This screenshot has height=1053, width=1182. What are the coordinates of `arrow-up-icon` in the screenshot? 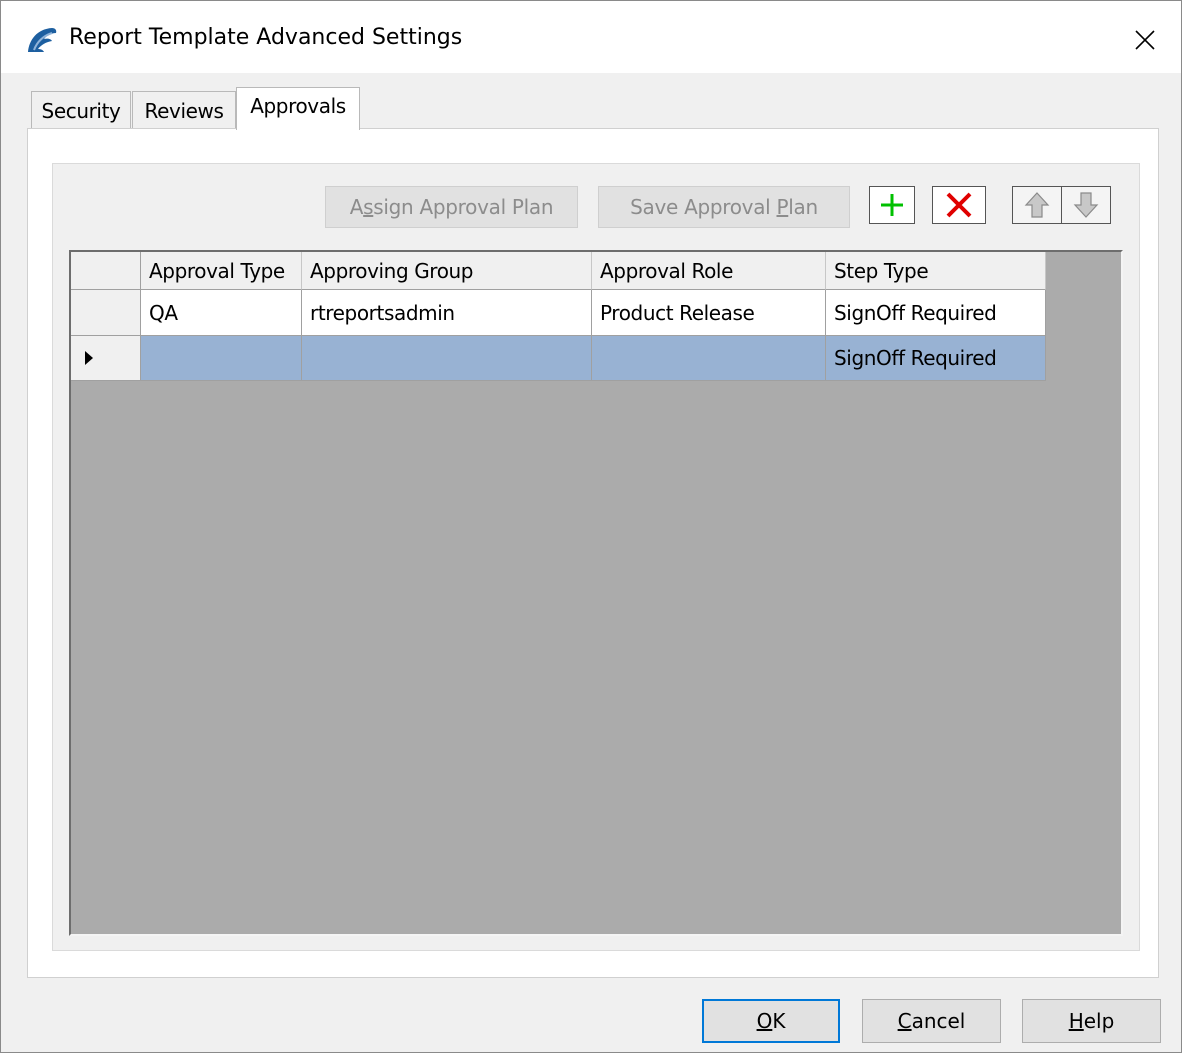 It's located at (1037, 205).